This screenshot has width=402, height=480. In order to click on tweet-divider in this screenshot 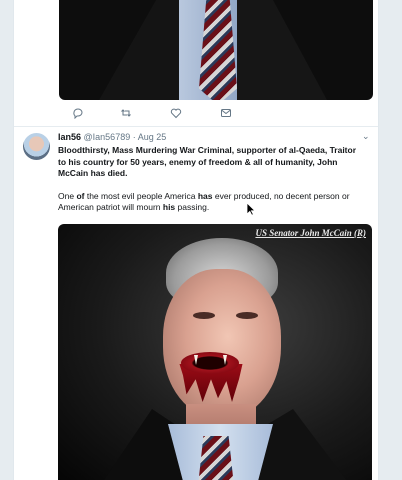, I will do `click(196, 126)`.